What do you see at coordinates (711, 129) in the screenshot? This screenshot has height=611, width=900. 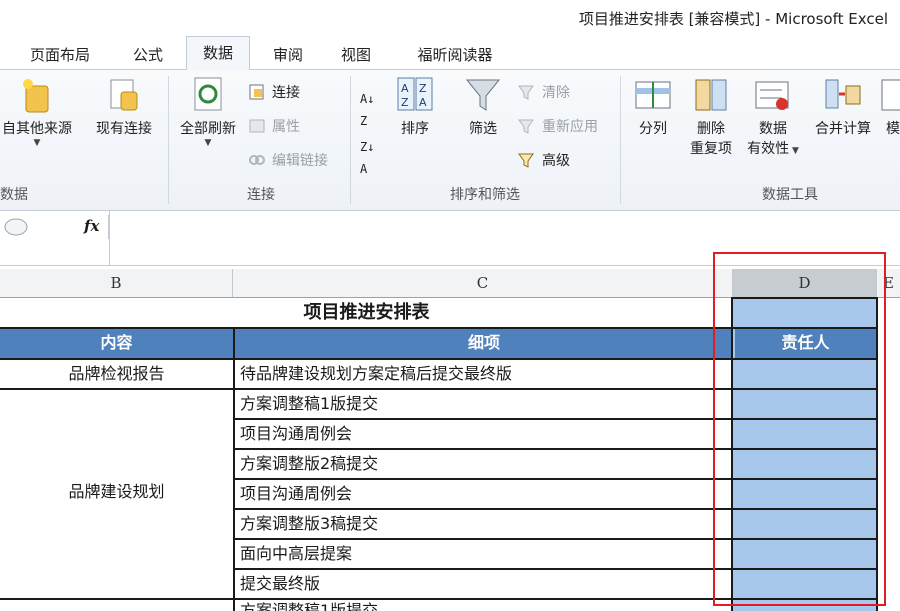 I see `remove-duplicates-label-1: 删除` at bounding box center [711, 129].